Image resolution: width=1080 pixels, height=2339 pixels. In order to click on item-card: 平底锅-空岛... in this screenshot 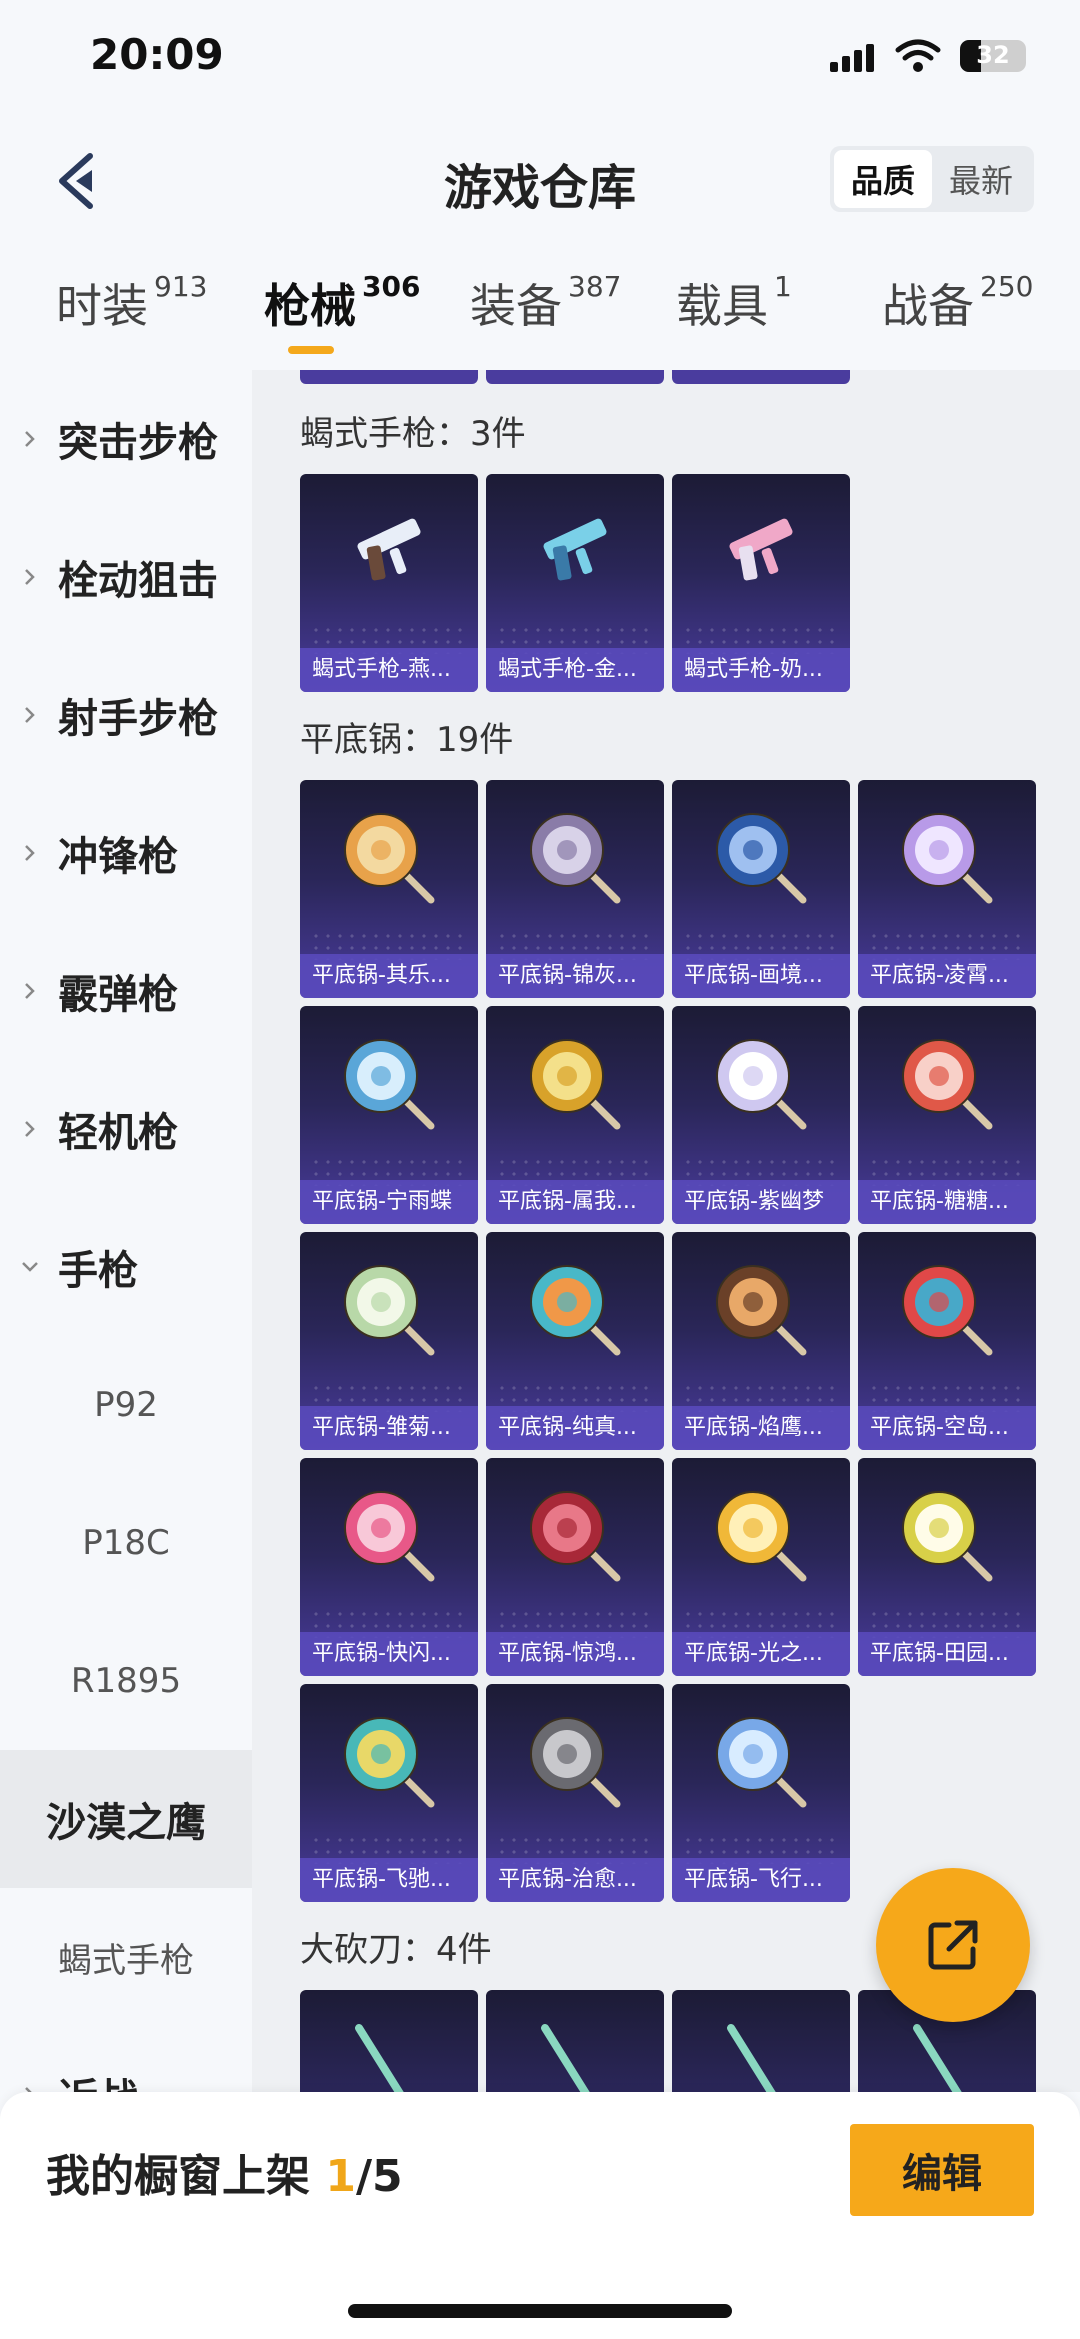, I will do `click(947, 1341)`.